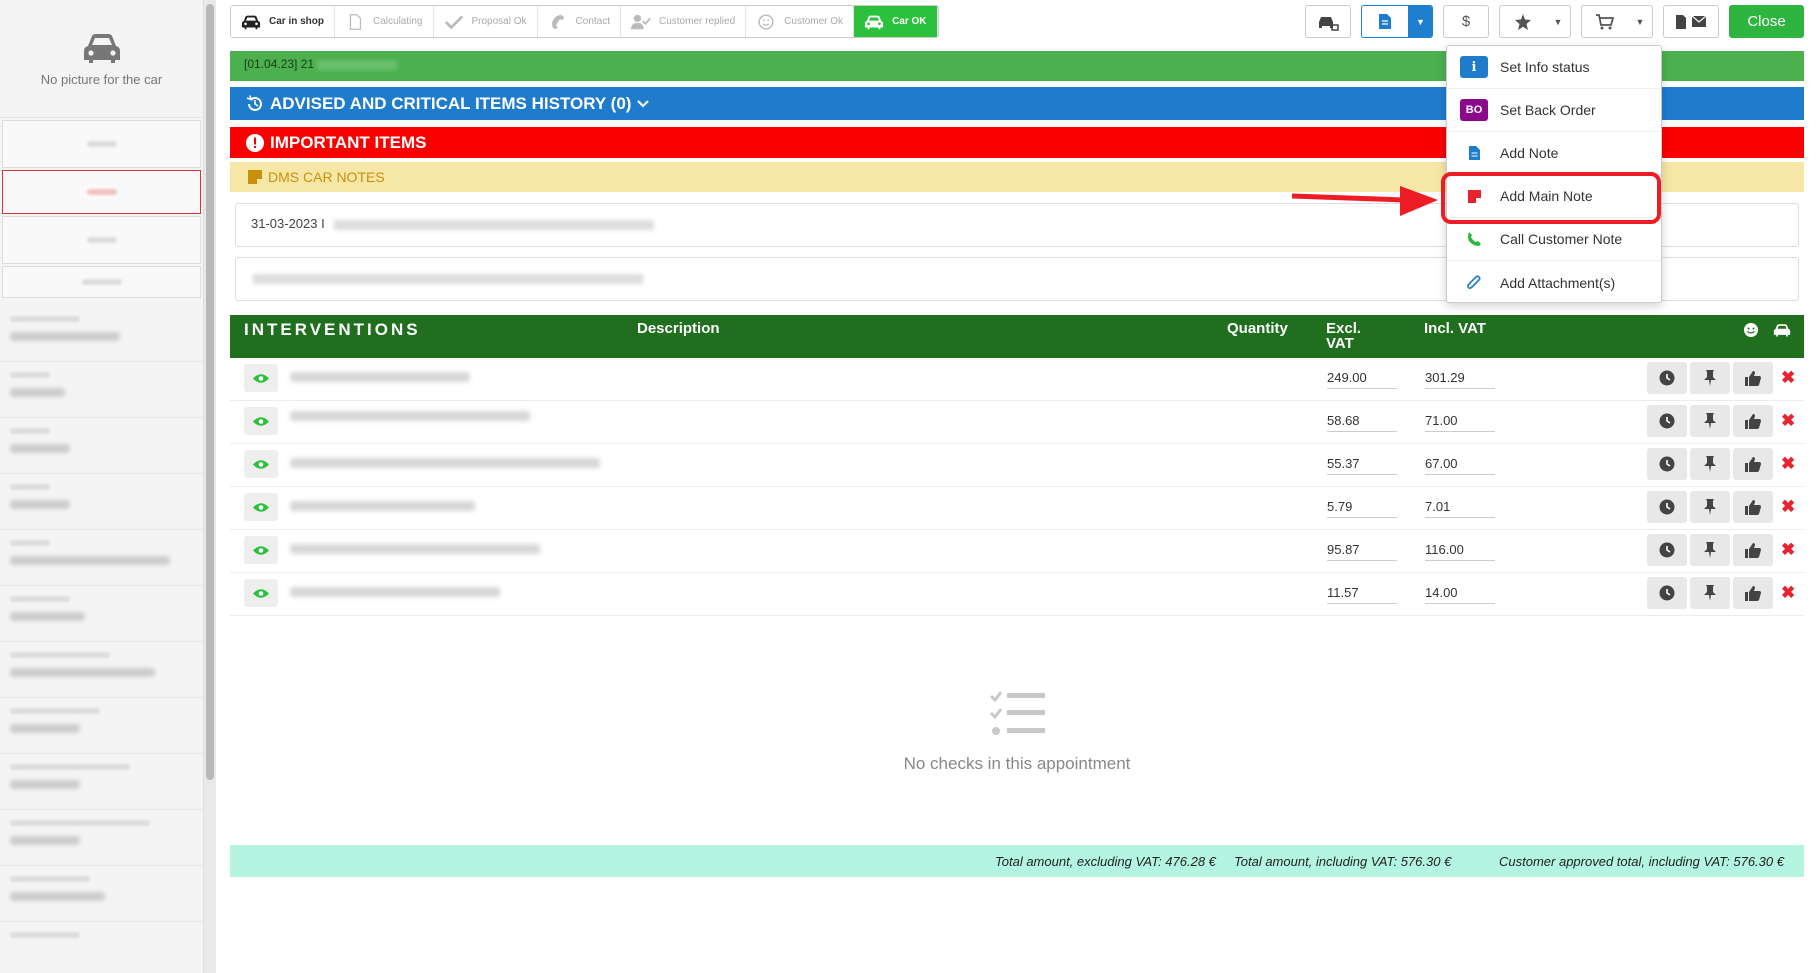 This screenshot has height=973, width=1816. I want to click on incl-vat-value: 71.00, so click(1460, 422).